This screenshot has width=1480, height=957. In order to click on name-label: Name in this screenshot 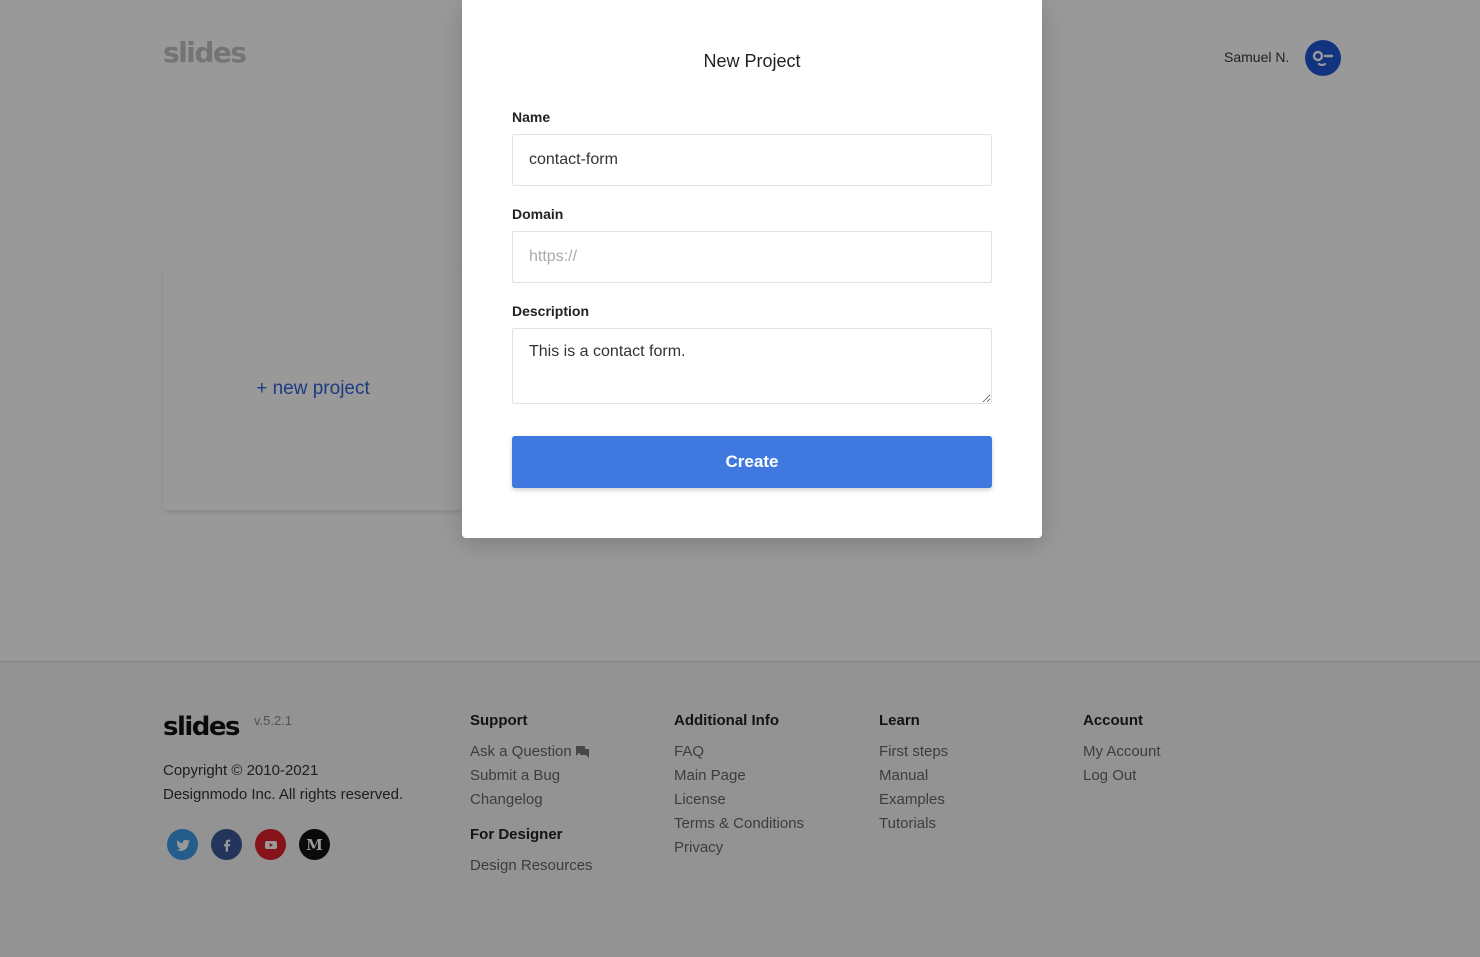, I will do `click(531, 117)`.